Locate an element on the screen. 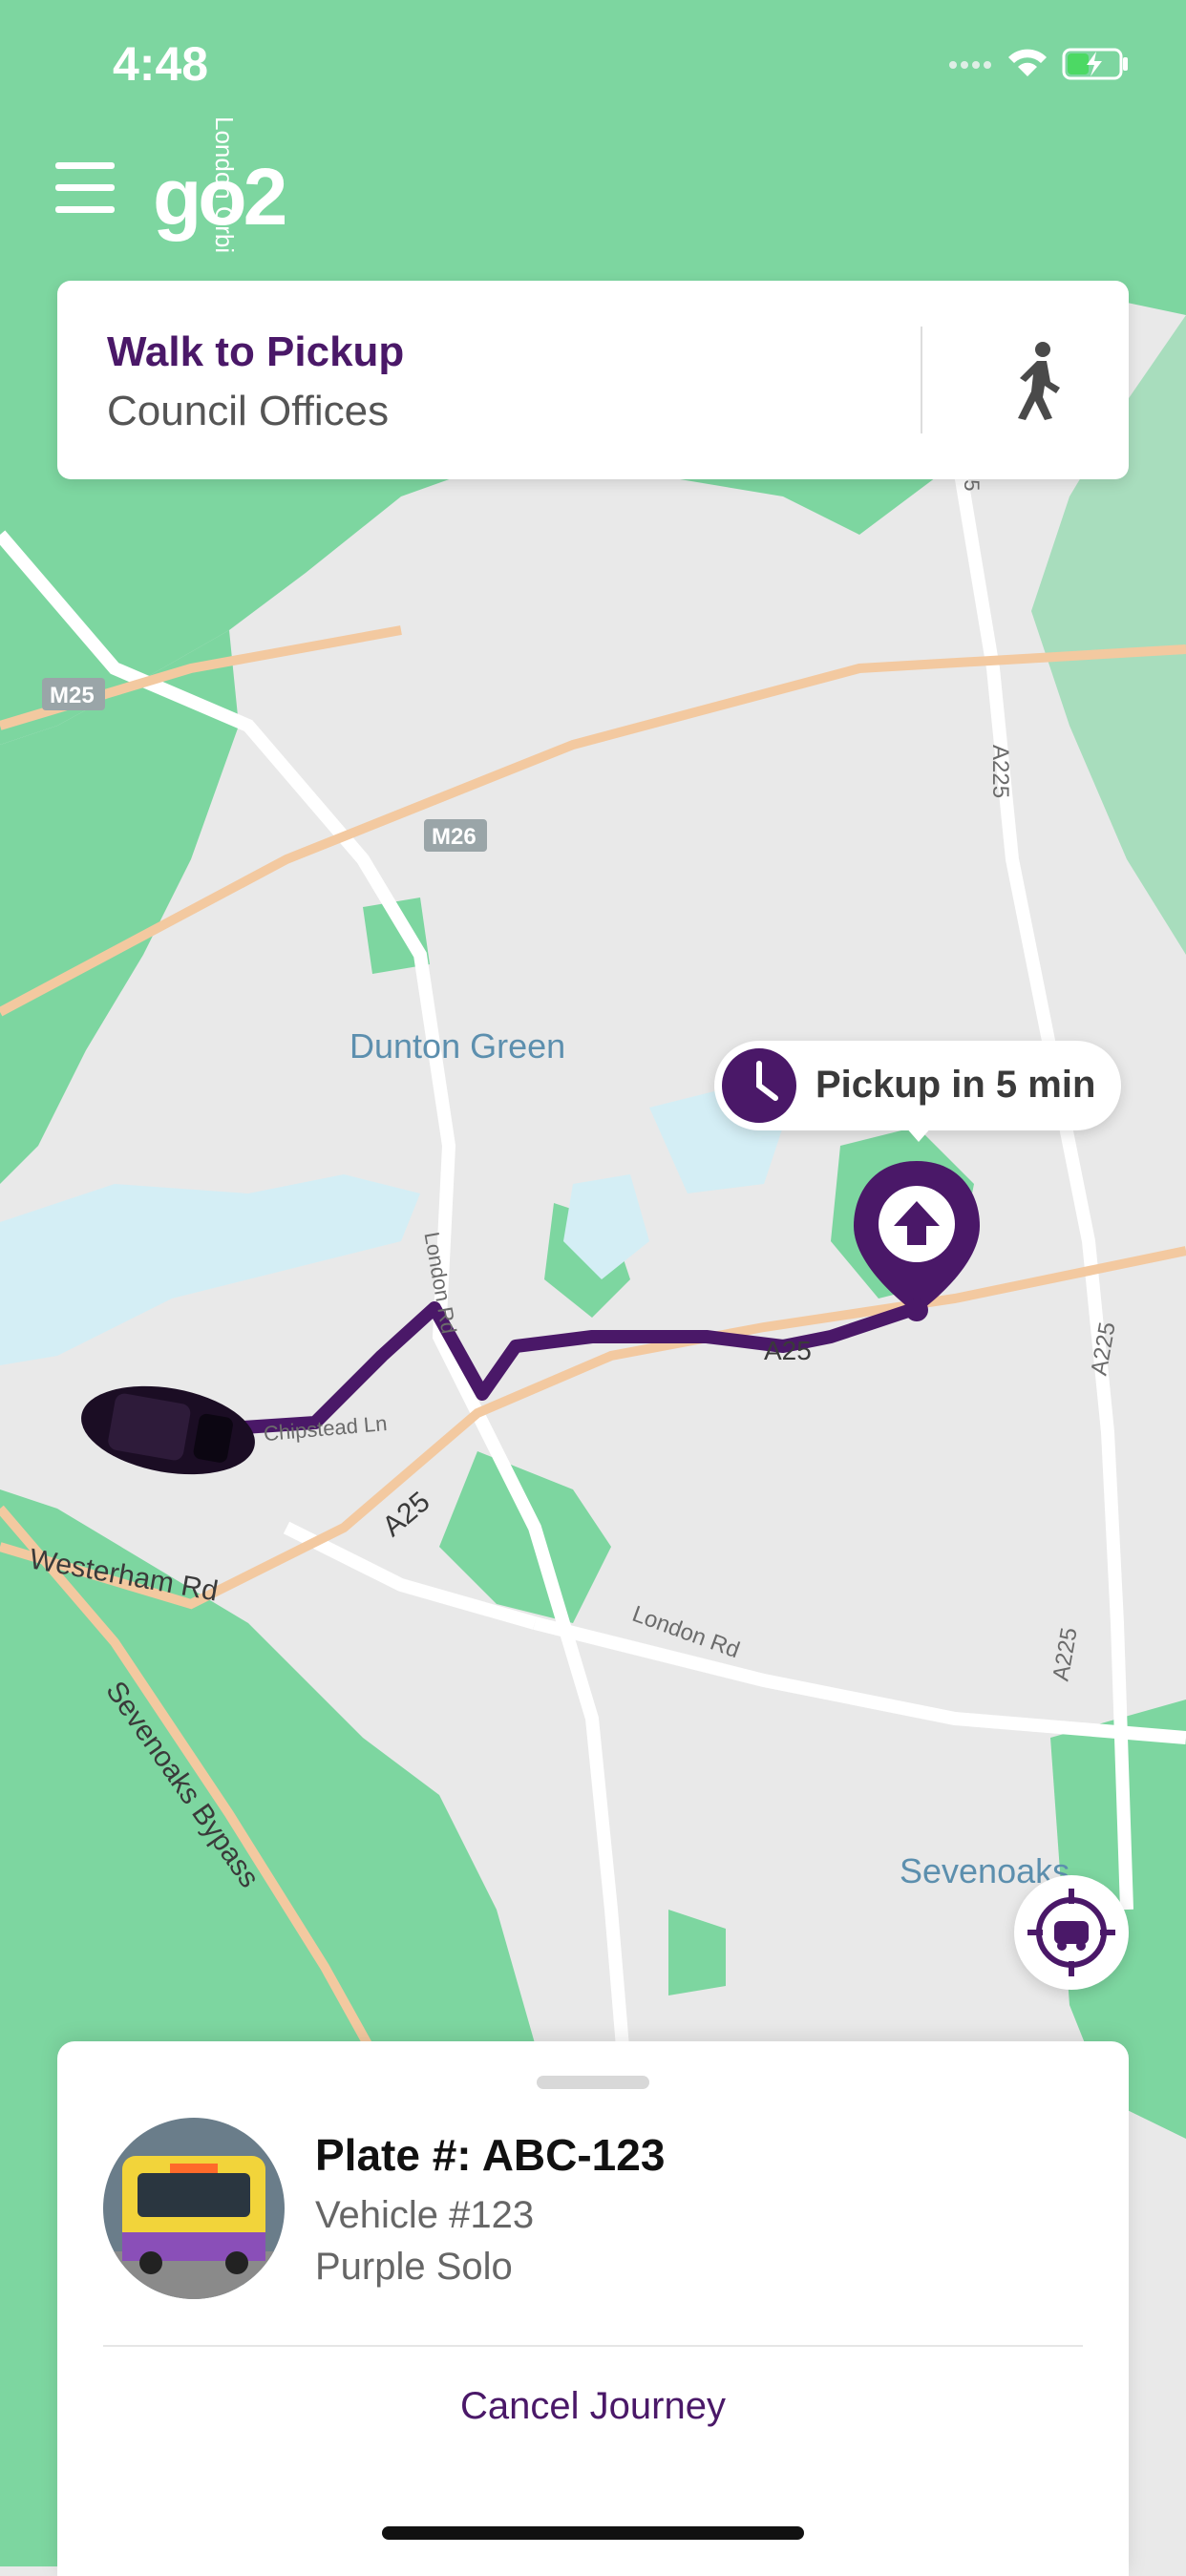  top-bar: go2 is located at coordinates (593, 195).